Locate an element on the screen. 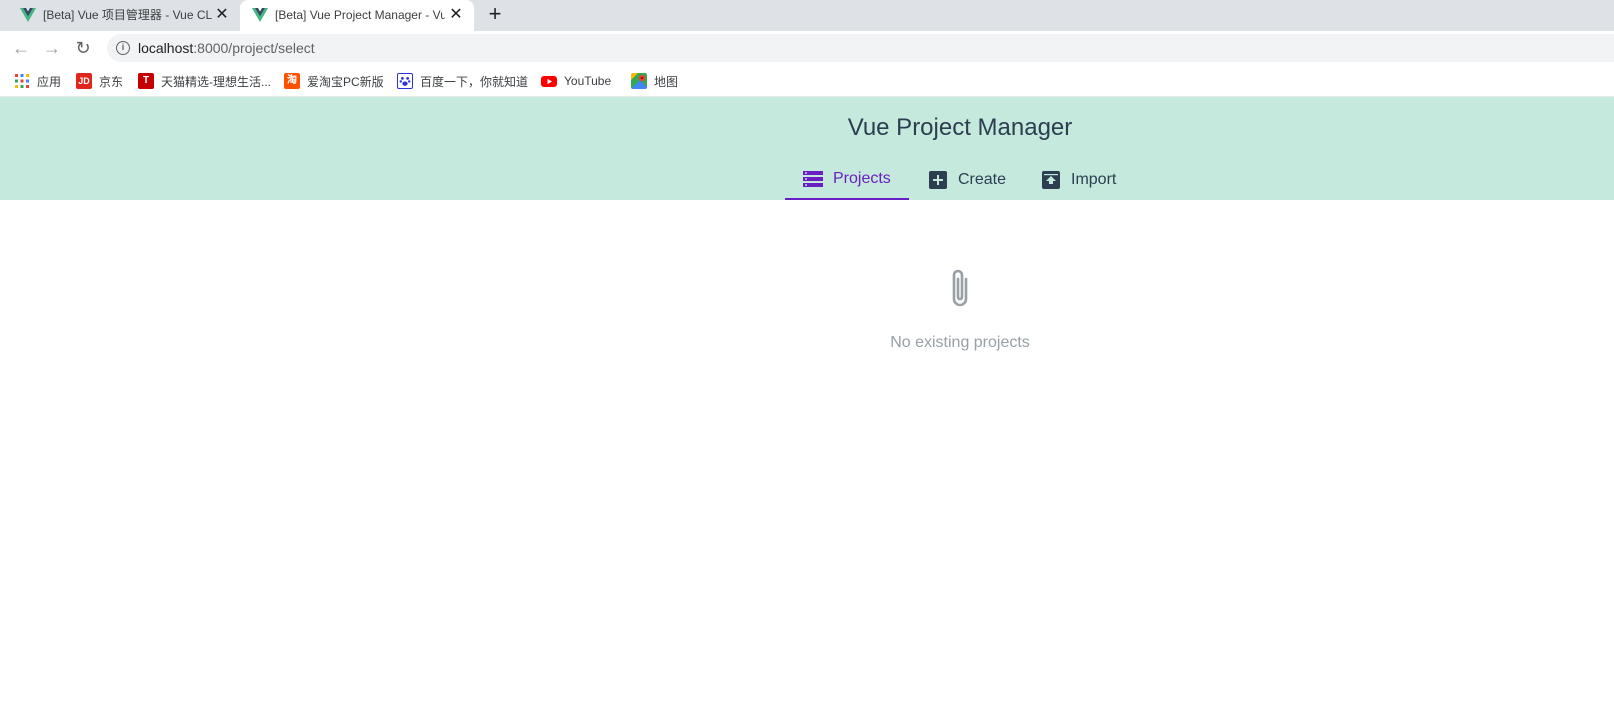 This screenshot has height=716, width=1614. upload-box-icon is located at coordinates (1051, 179).